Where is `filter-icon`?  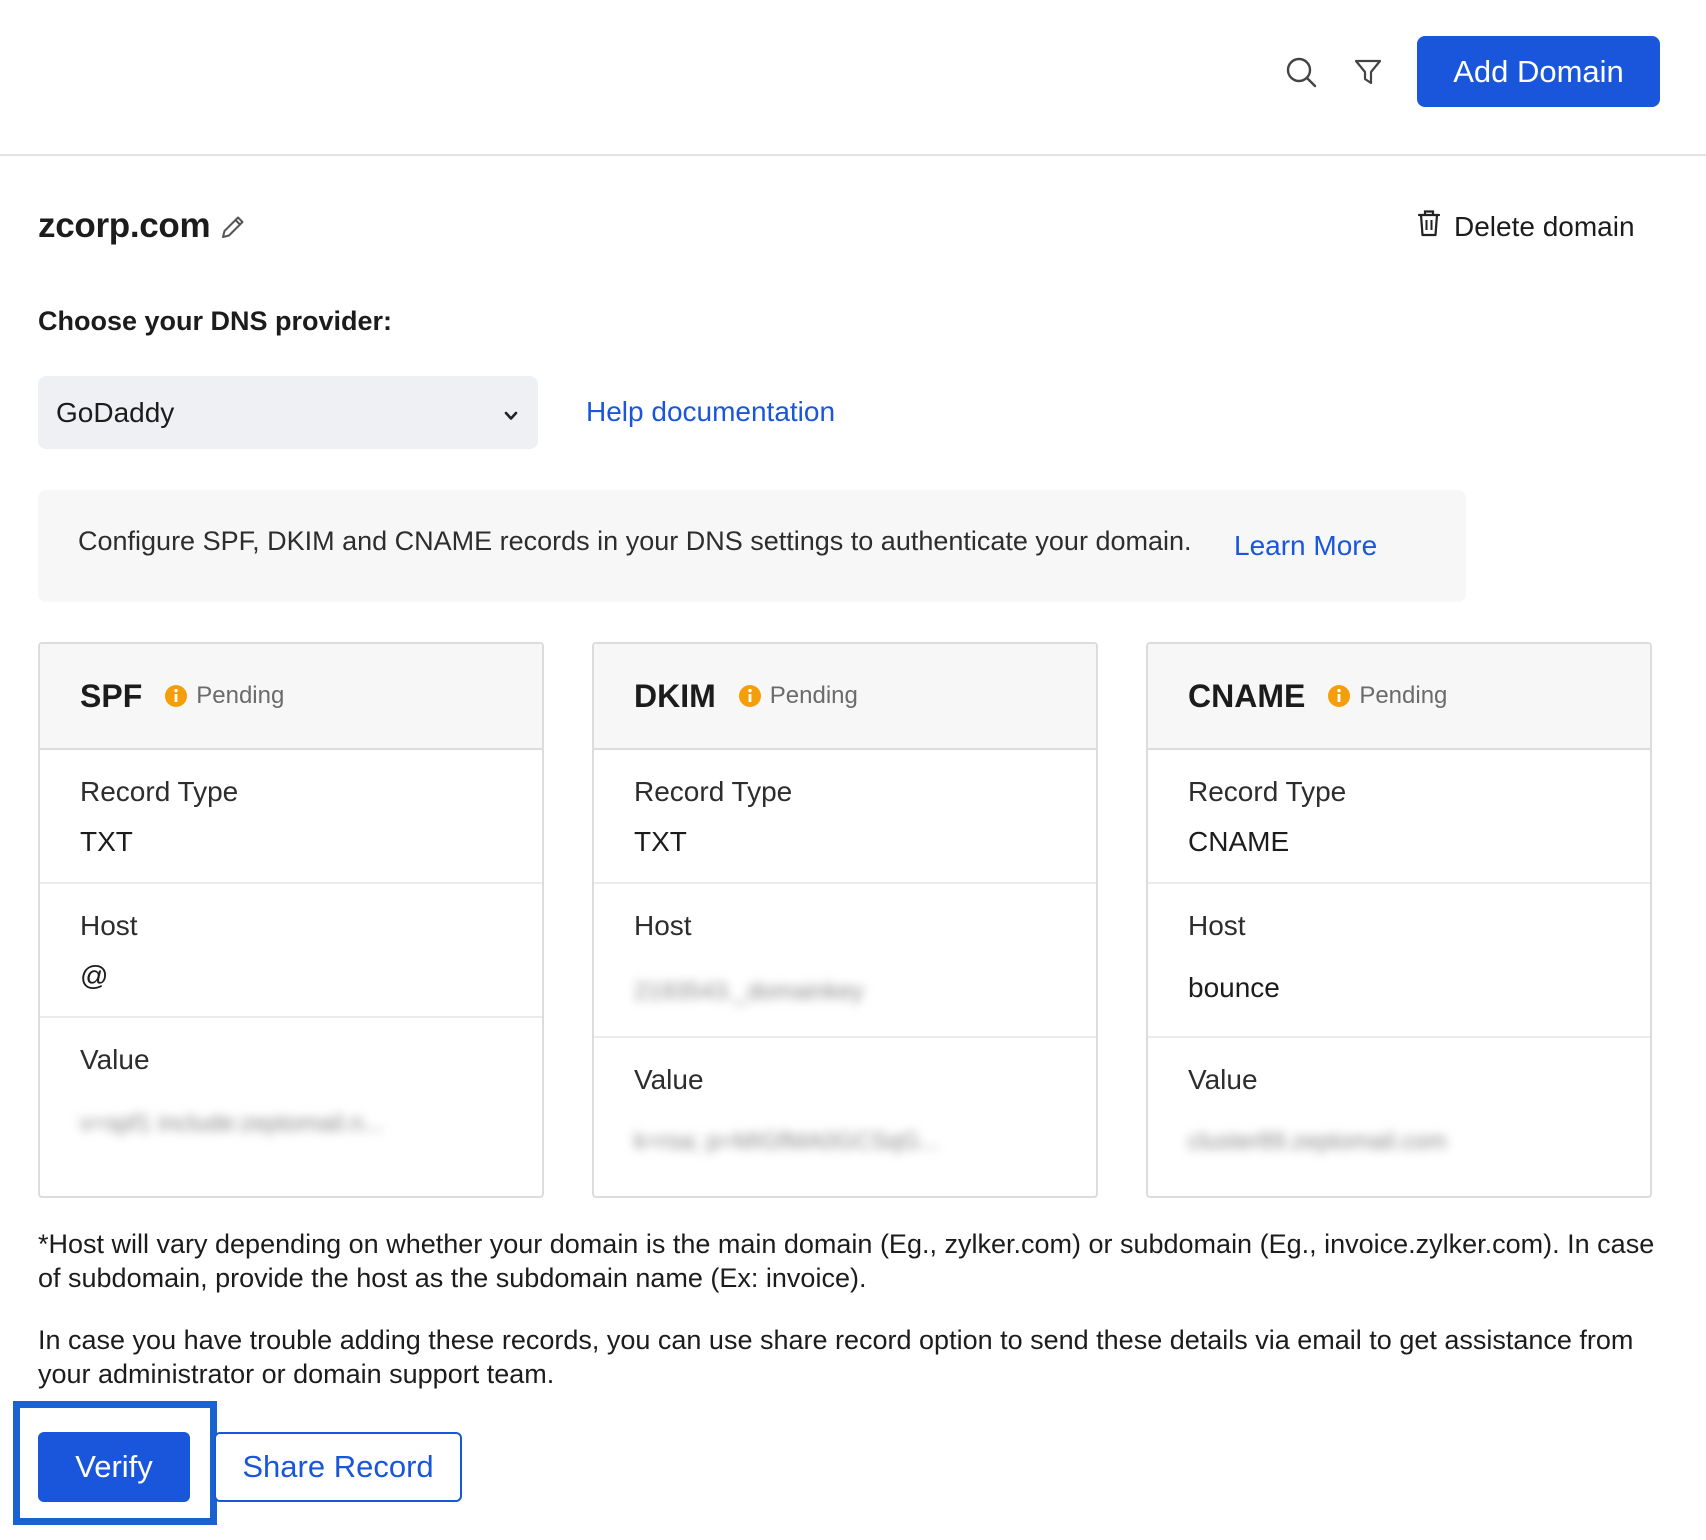
filter-icon is located at coordinates (1368, 72).